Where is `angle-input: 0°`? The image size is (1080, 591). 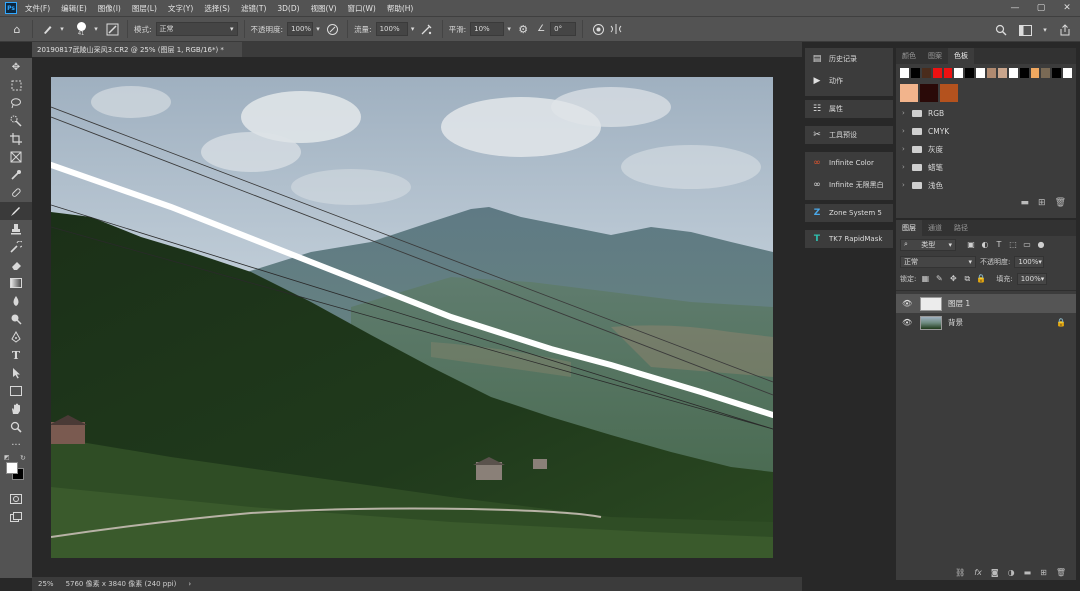 angle-input: 0° is located at coordinates (563, 29).